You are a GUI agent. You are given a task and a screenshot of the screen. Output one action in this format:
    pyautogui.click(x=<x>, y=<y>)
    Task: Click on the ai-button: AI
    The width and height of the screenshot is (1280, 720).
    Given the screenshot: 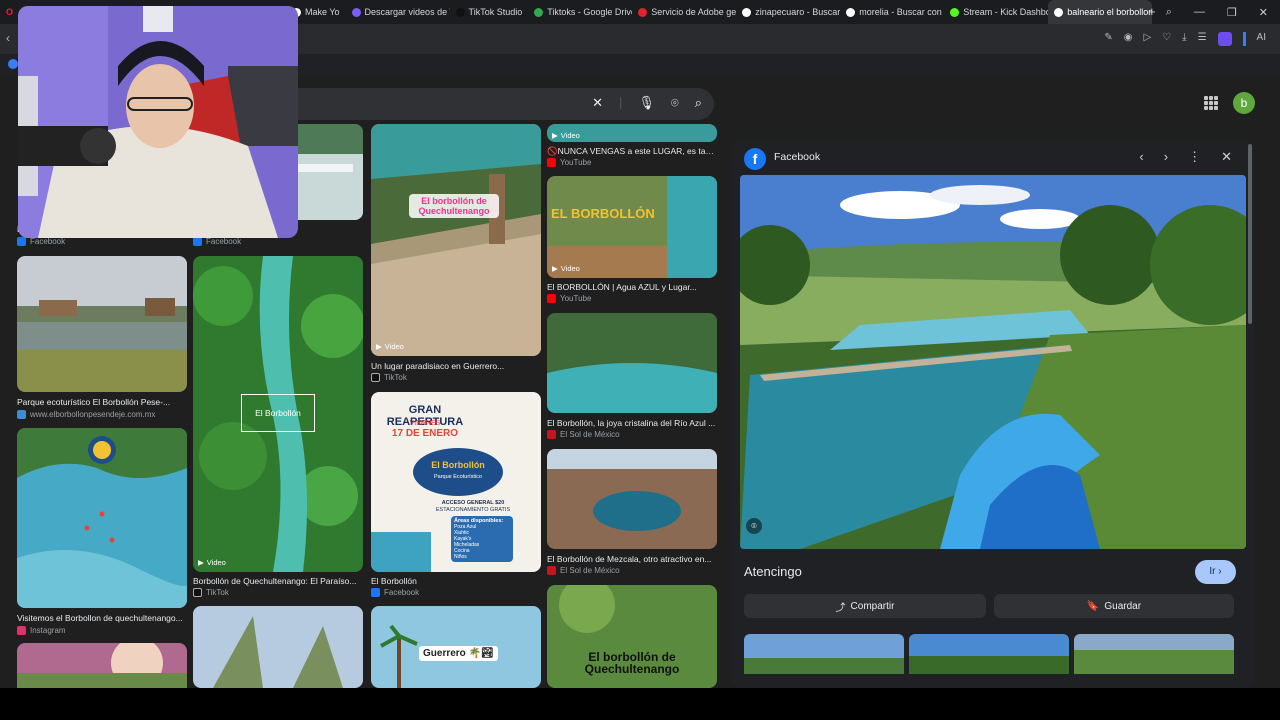 What is the action you would take?
    pyautogui.click(x=1261, y=39)
    